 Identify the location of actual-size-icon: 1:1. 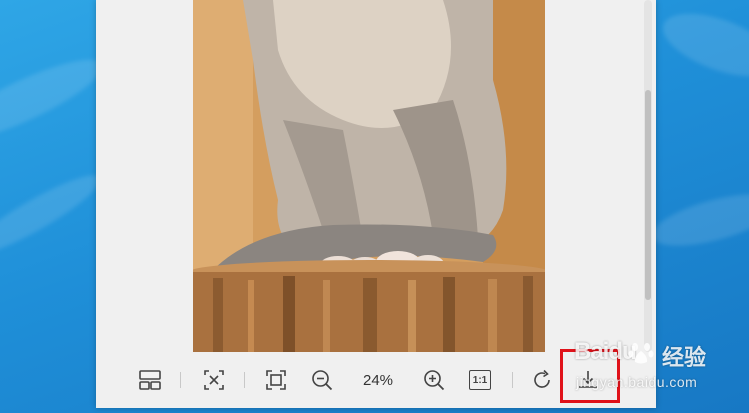
(480, 380).